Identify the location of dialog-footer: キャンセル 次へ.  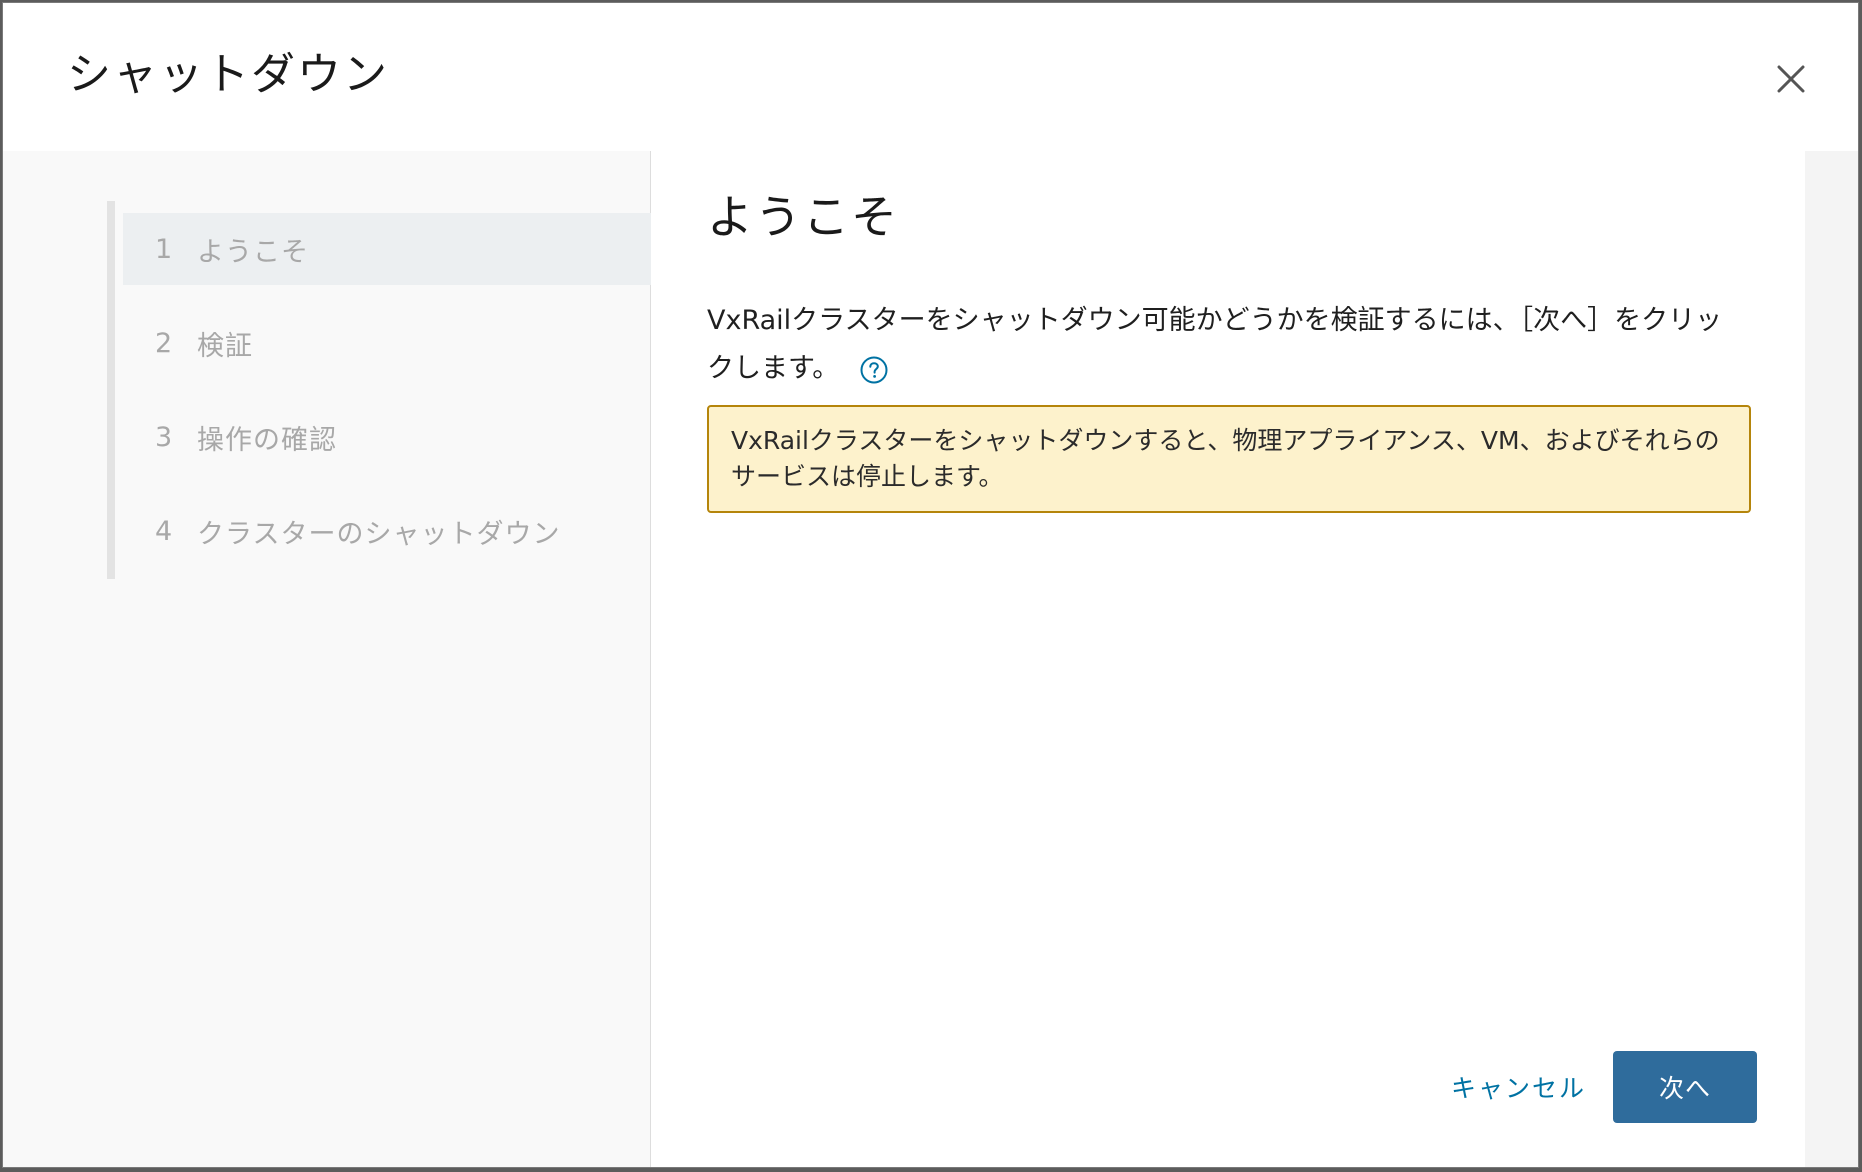
(1228, 1087).